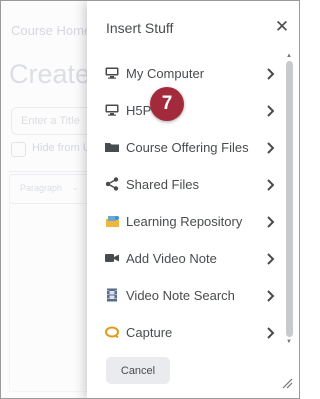 The image size is (320, 399). Describe the element at coordinates (112, 221) in the screenshot. I see `repository-icon` at that location.